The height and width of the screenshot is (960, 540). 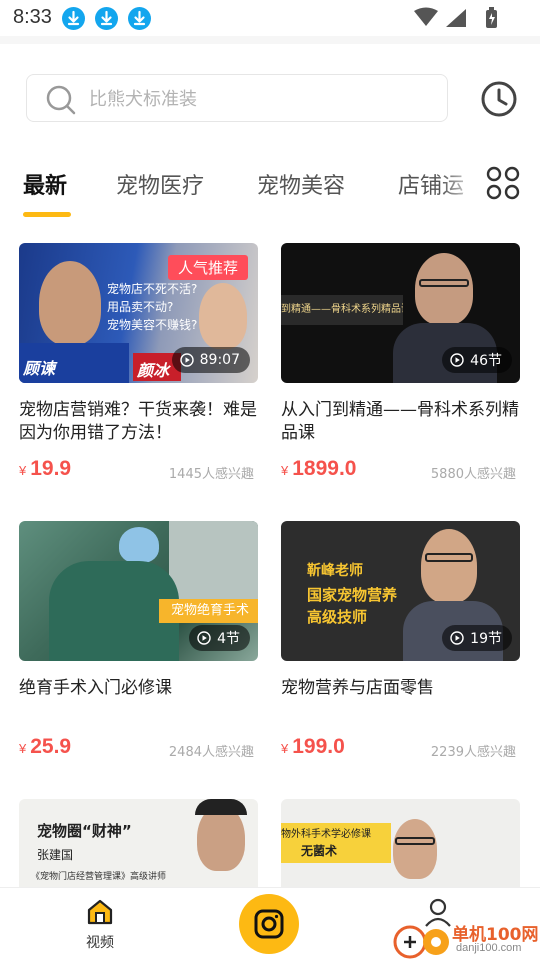 What do you see at coordinates (489, 948) in the screenshot?
I see `watermark-url: danji100.com` at bounding box center [489, 948].